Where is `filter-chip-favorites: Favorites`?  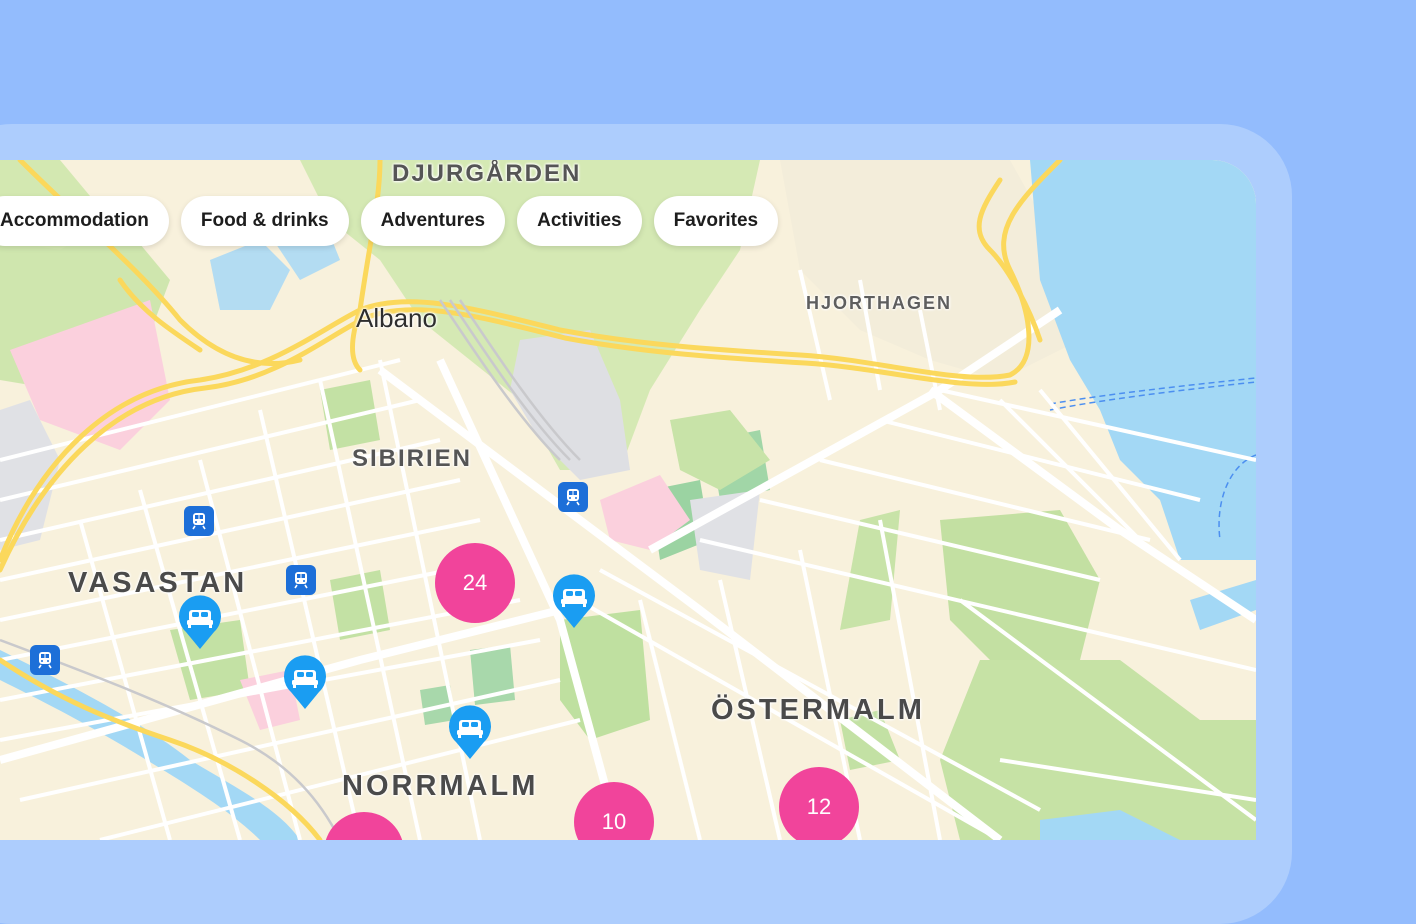
filter-chip-favorites: Favorites is located at coordinates (716, 221).